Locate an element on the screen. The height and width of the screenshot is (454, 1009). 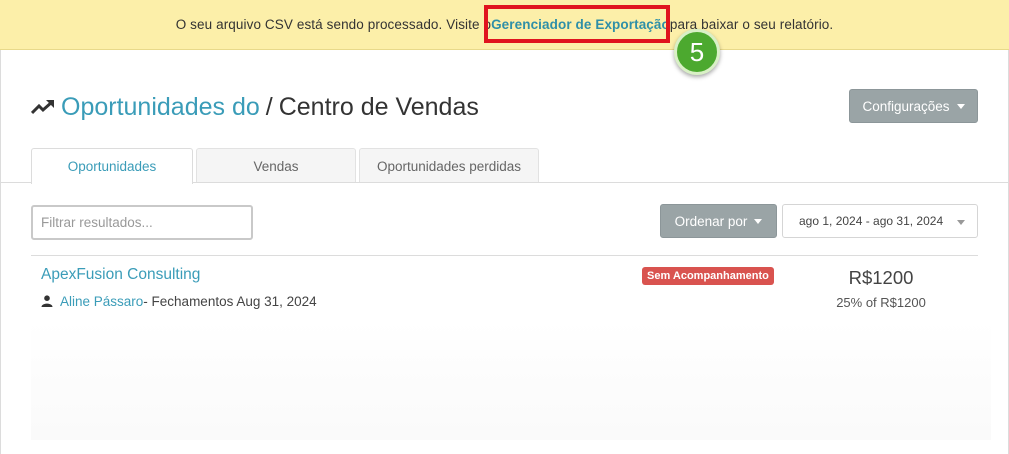
status-badge: Sem Acompanhamento is located at coordinates (708, 276).